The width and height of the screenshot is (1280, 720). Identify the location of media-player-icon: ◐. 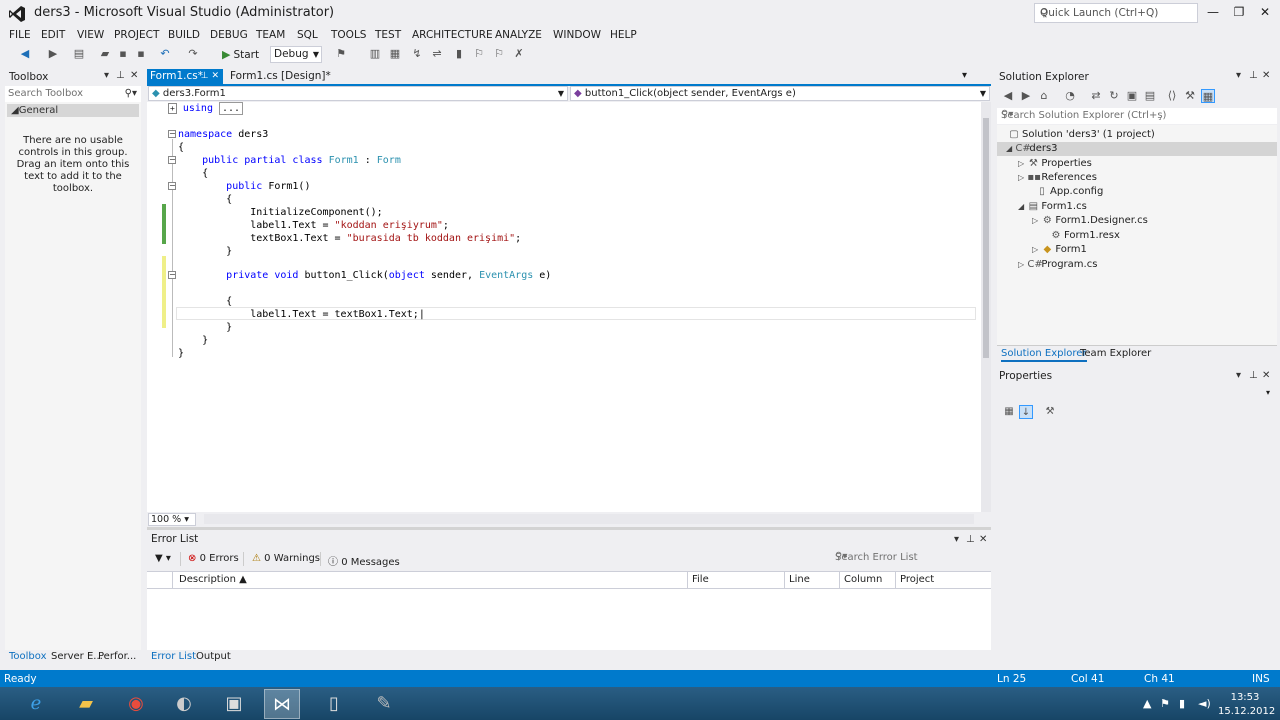
(184, 704).